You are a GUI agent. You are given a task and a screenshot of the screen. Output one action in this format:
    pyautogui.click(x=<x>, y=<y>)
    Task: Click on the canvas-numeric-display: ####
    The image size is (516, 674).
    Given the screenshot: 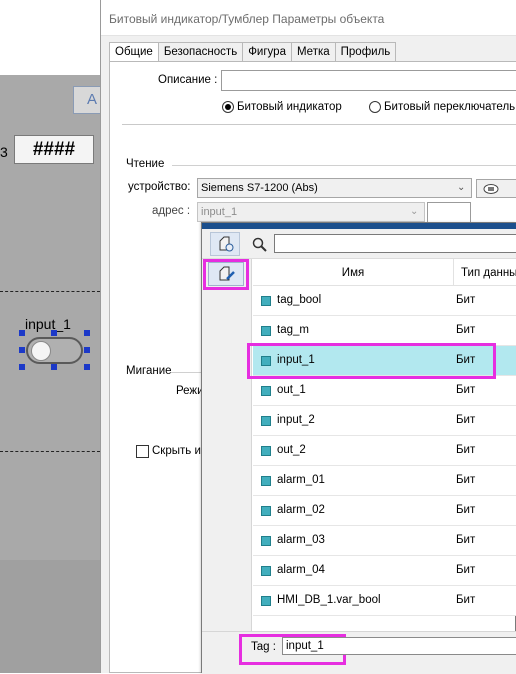 What is the action you would take?
    pyautogui.click(x=54, y=149)
    